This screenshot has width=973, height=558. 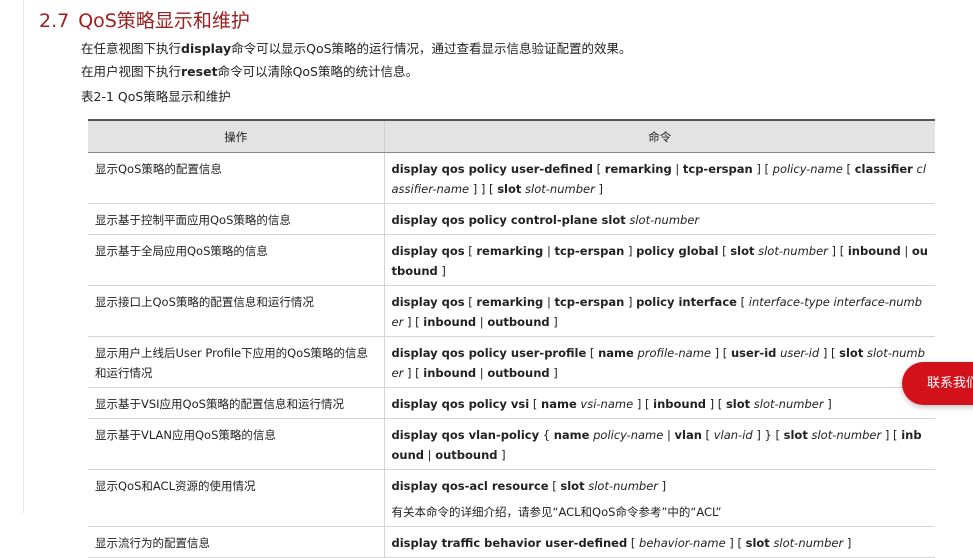 I want to click on command-argument: behavior-name, so click(x=682, y=543).